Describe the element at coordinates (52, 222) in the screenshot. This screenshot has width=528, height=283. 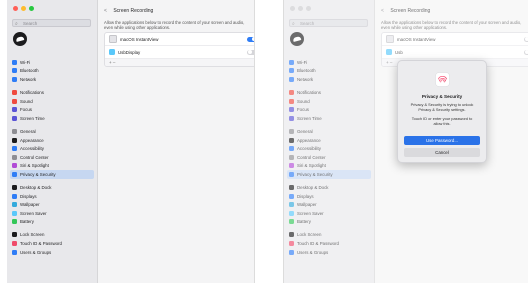
I see `sidebar-item-battery: Battery` at that location.